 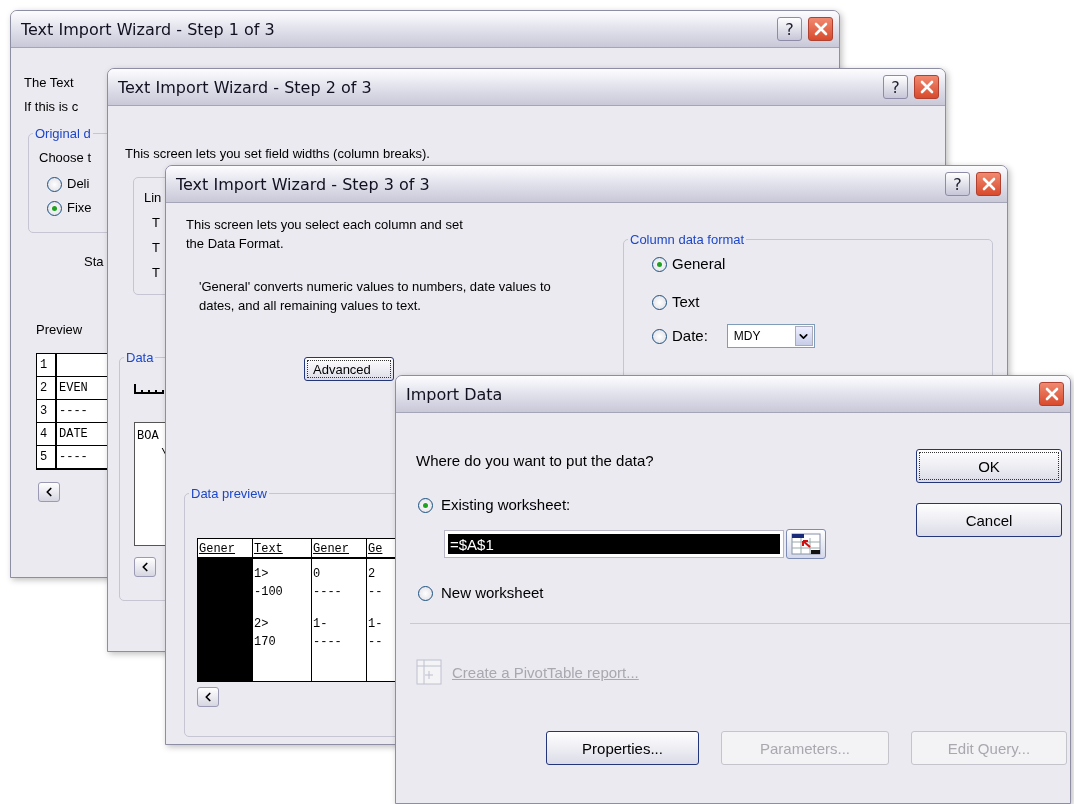 What do you see at coordinates (47, 457) in the screenshot?
I see `line-number: 5` at bounding box center [47, 457].